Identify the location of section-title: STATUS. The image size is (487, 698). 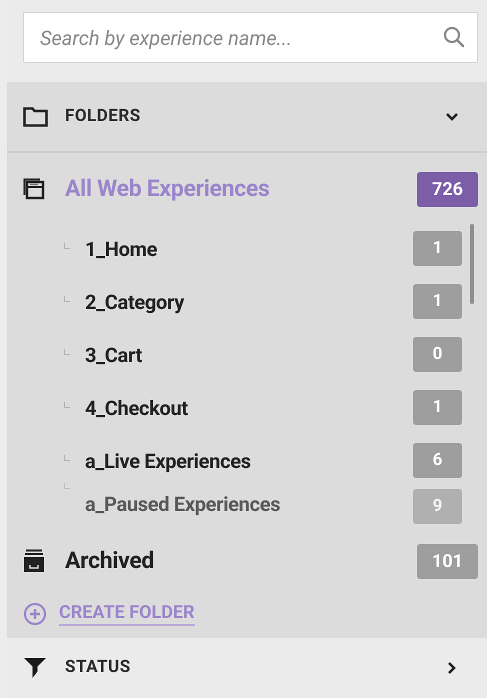
(98, 668).